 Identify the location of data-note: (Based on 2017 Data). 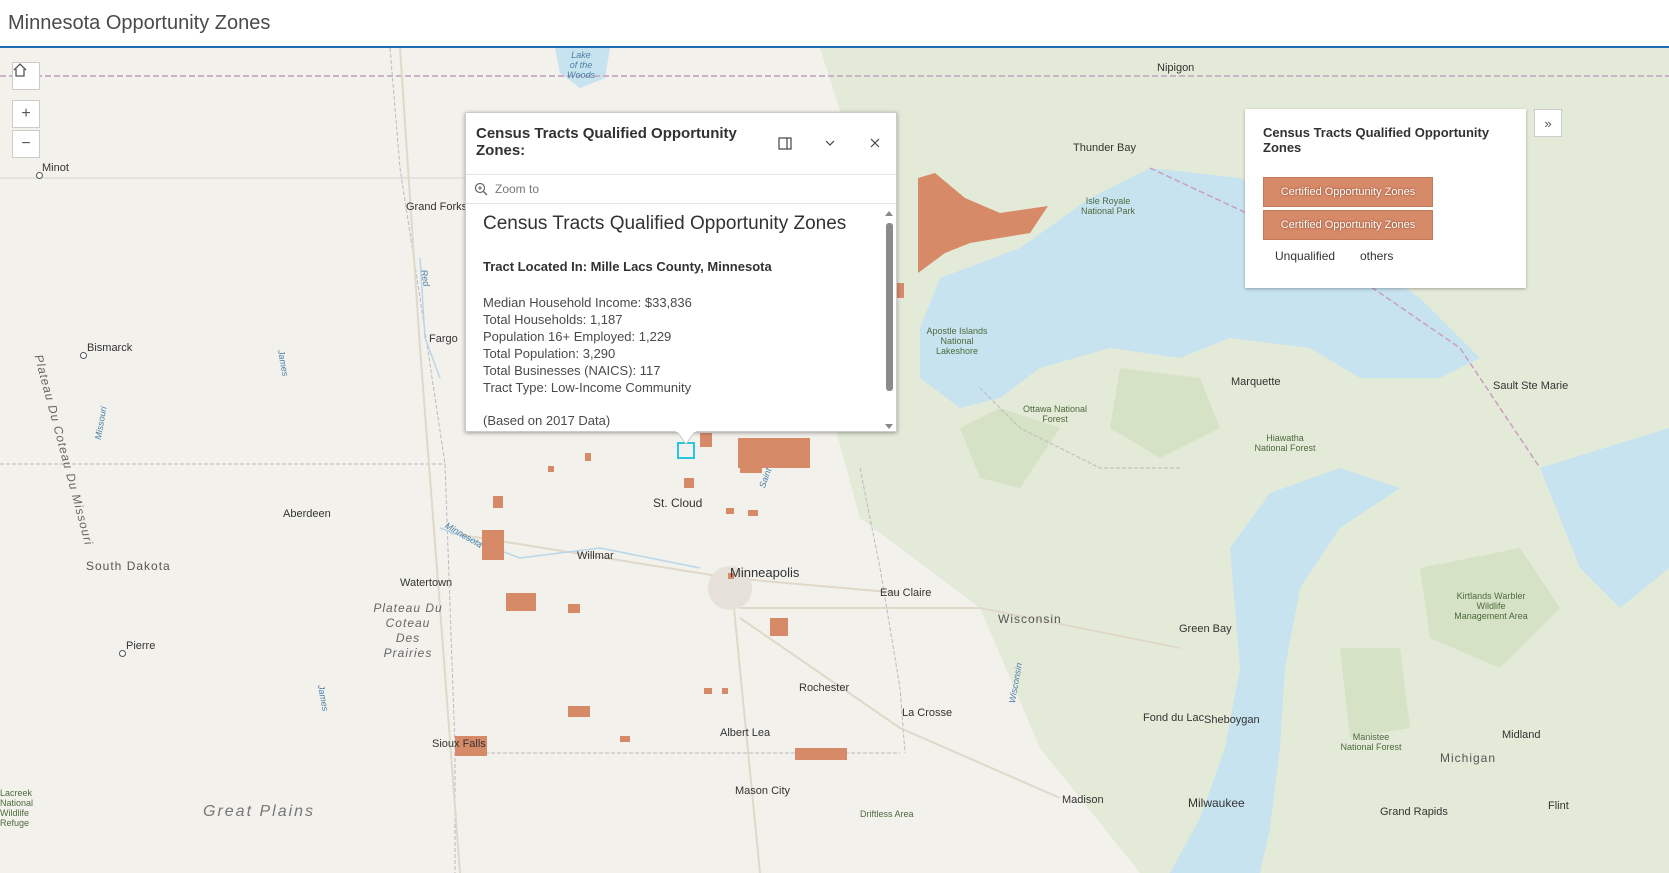
(547, 420).